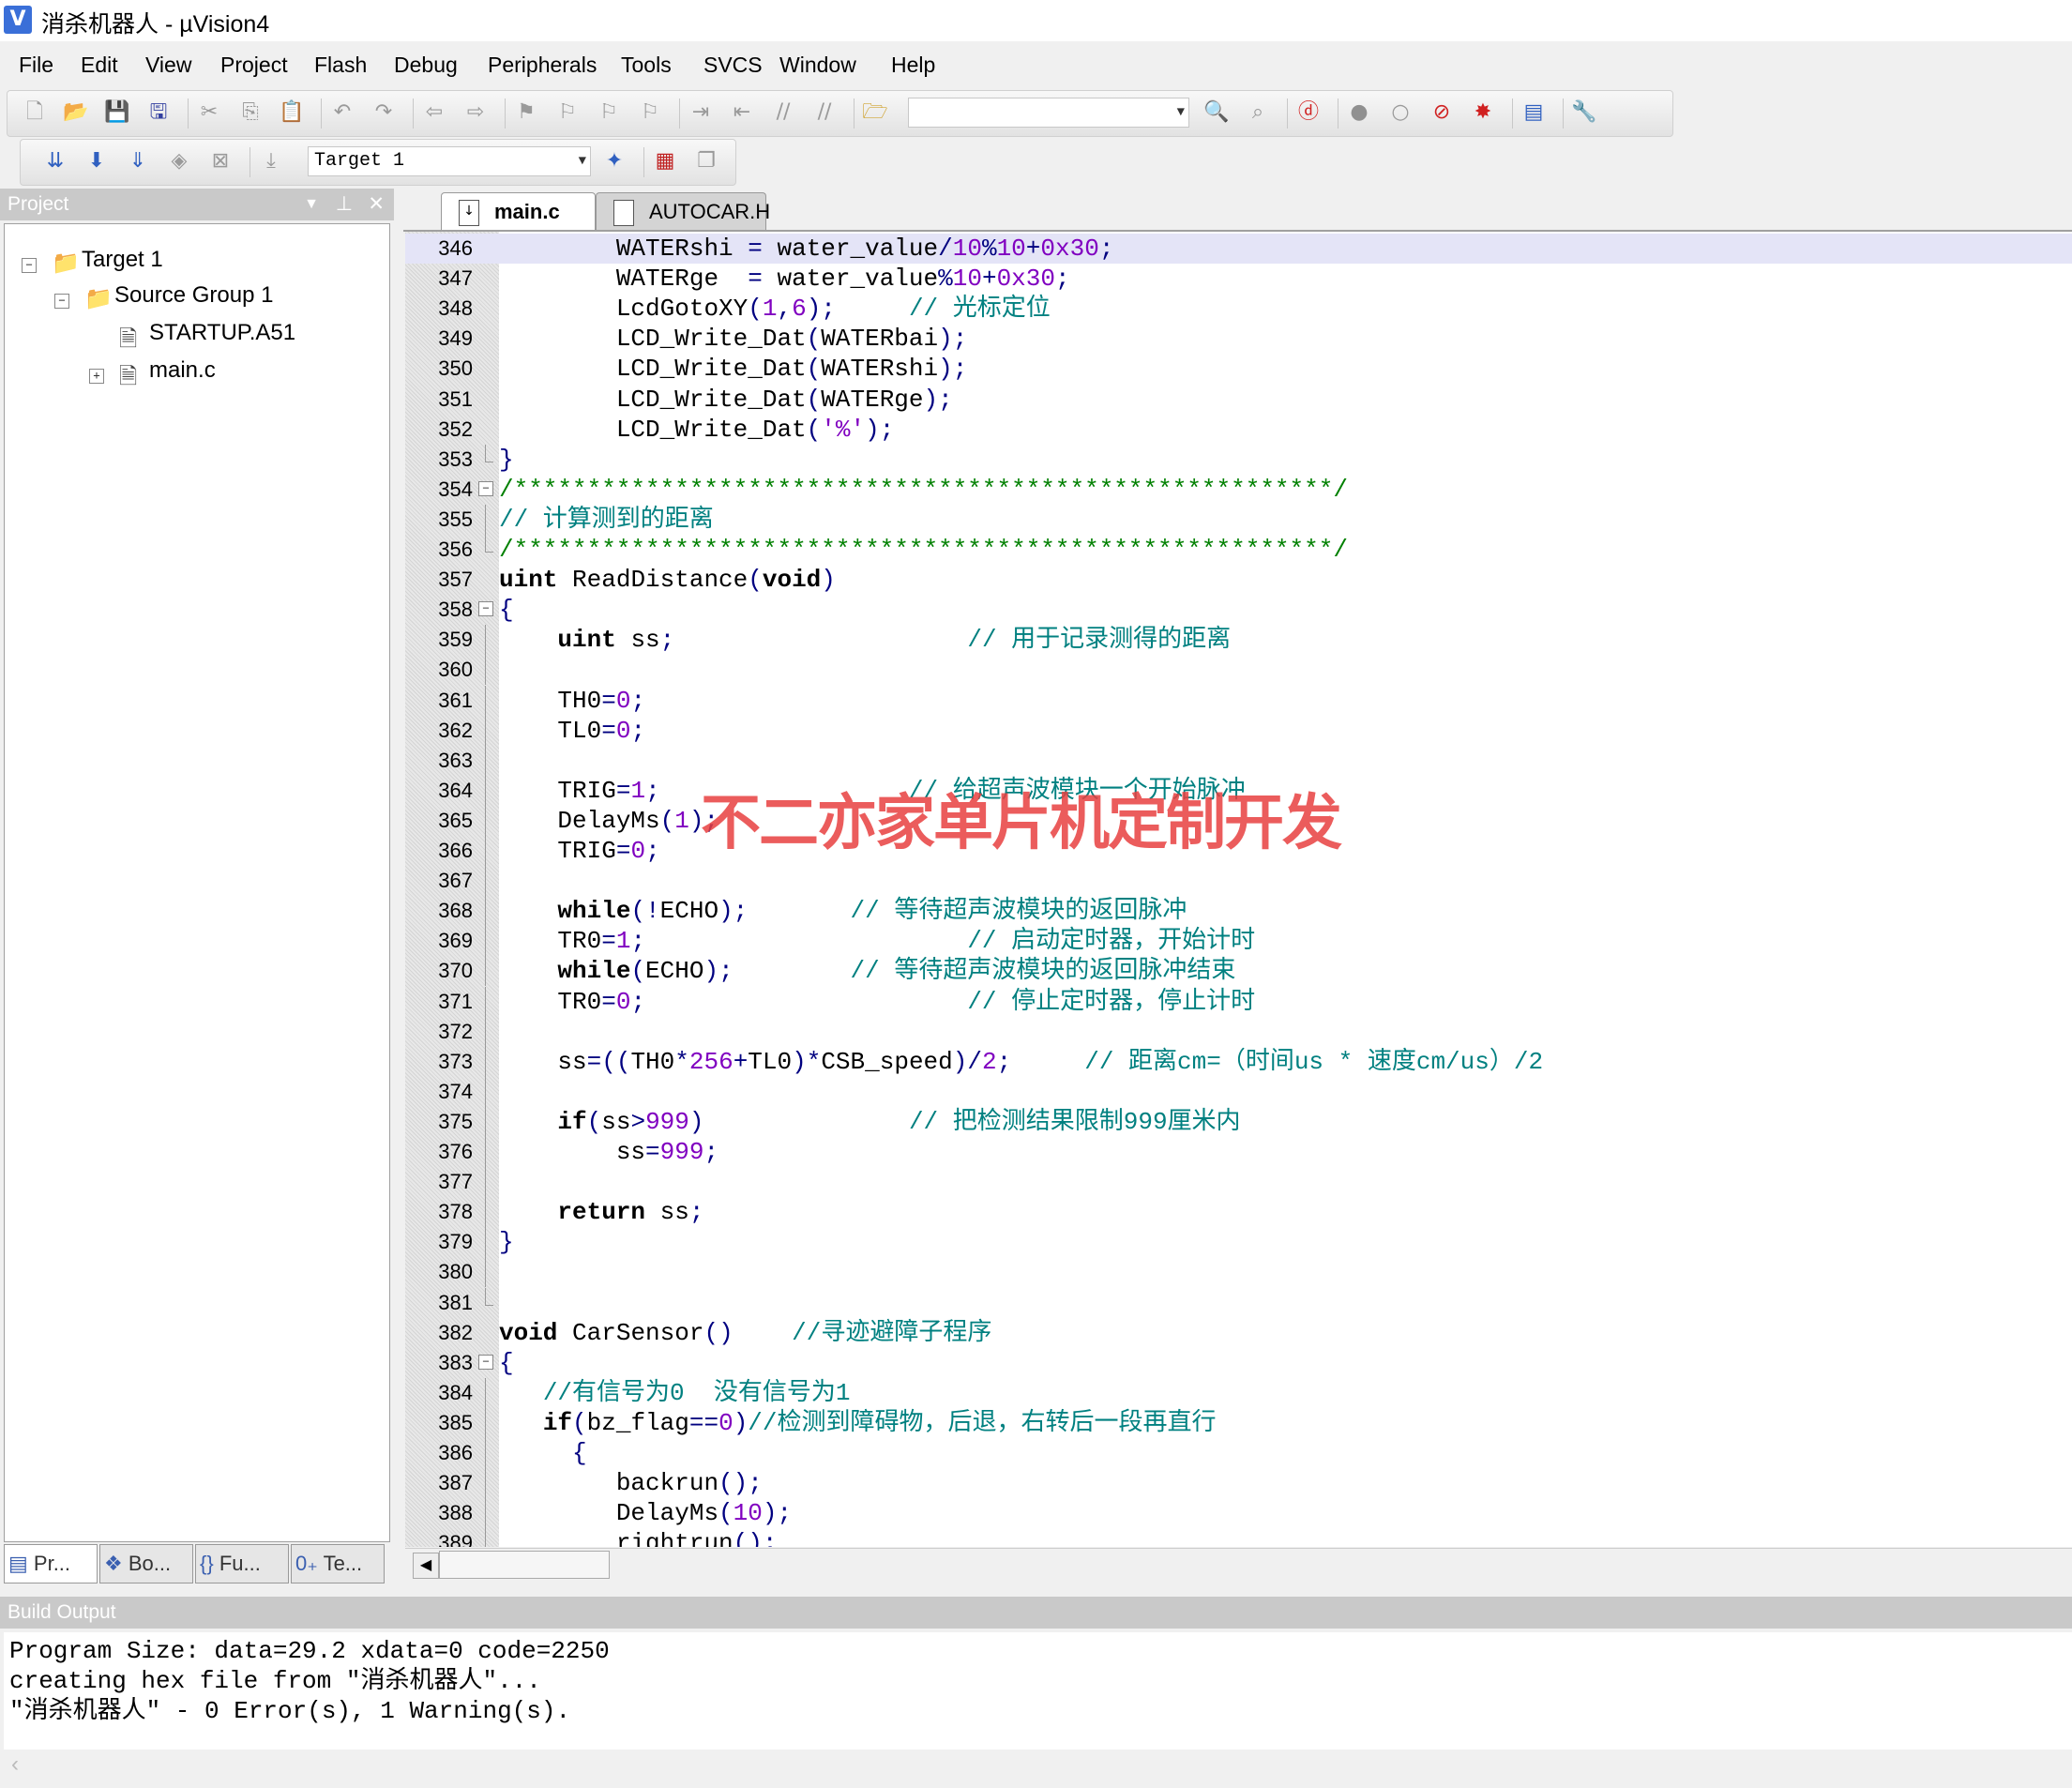  What do you see at coordinates (35, 113) in the screenshot?
I see `new-file-icon: 🗋` at bounding box center [35, 113].